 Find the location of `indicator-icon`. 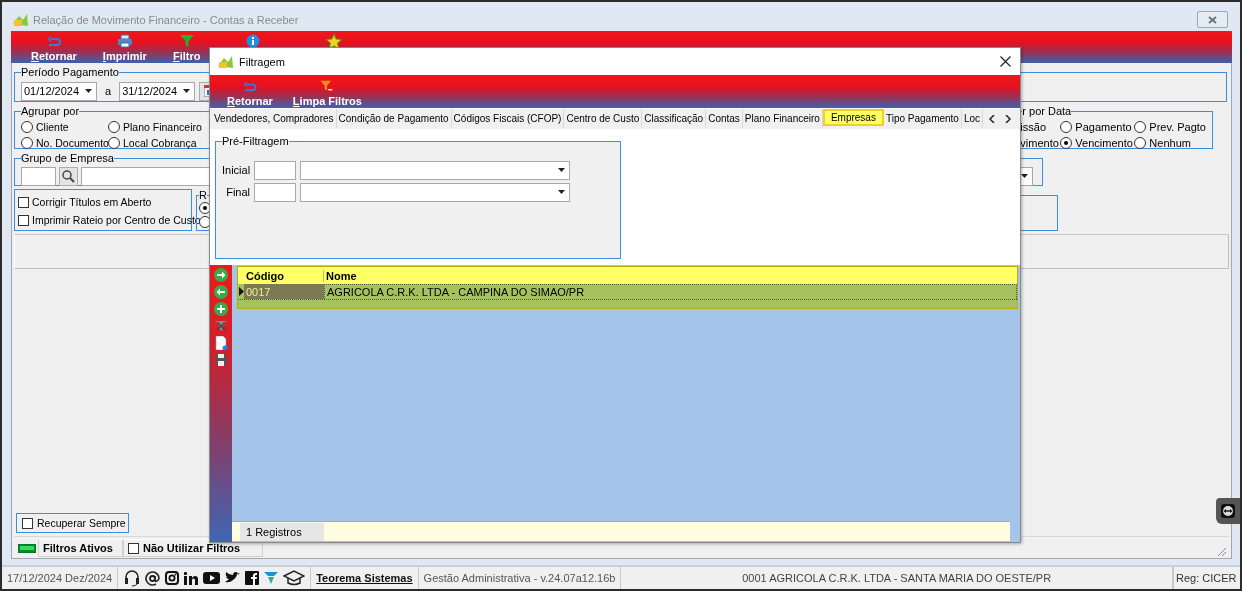

indicator-icon is located at coordinates (27, 548).